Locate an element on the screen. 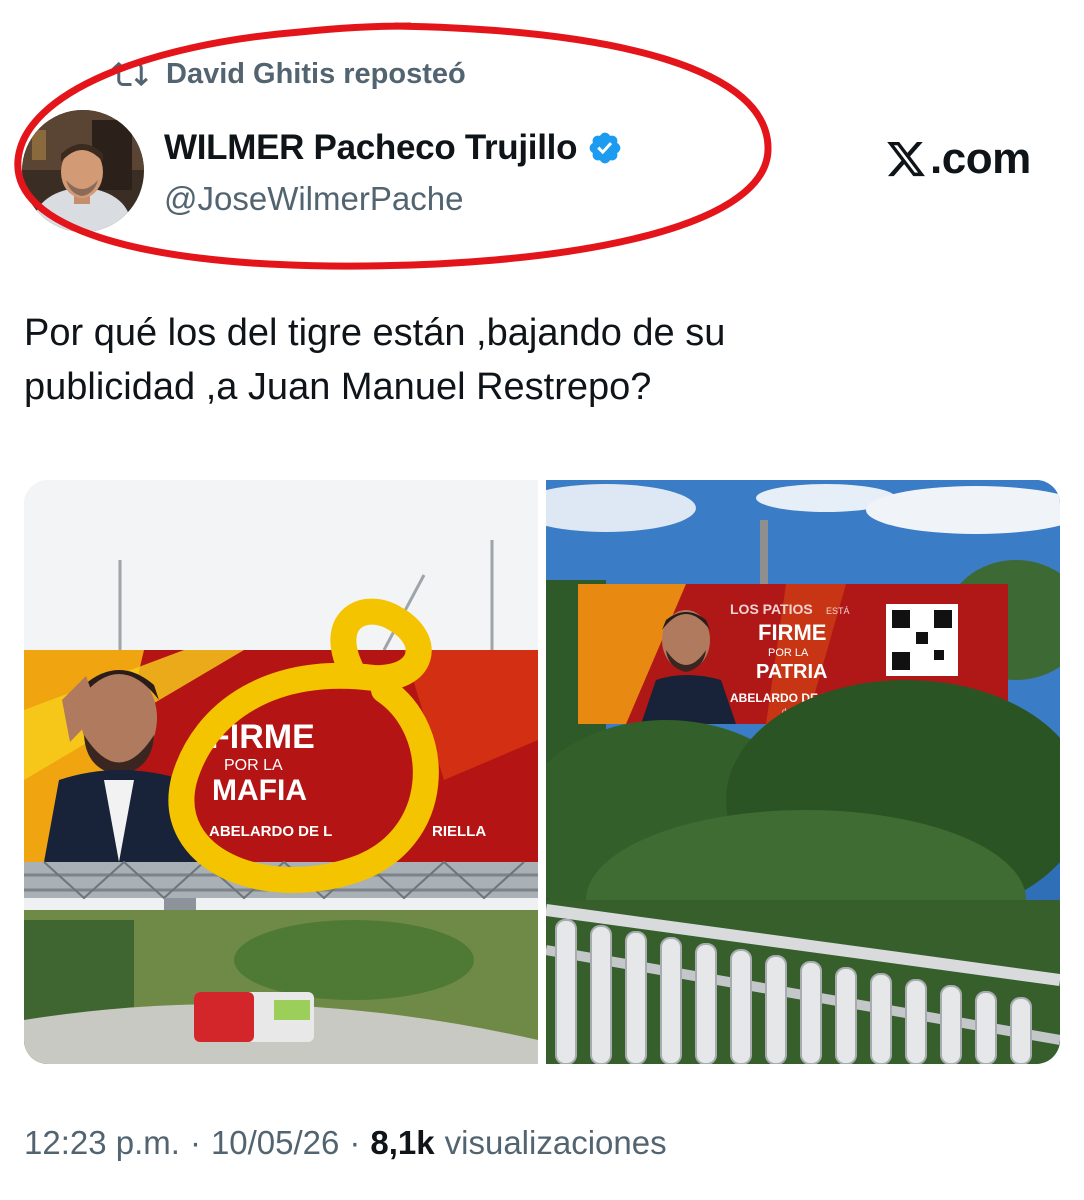 The height and width of the screenshot is (1200, 1084). tweet-date: 10/05/26 is located at coordinates (275, 1143).